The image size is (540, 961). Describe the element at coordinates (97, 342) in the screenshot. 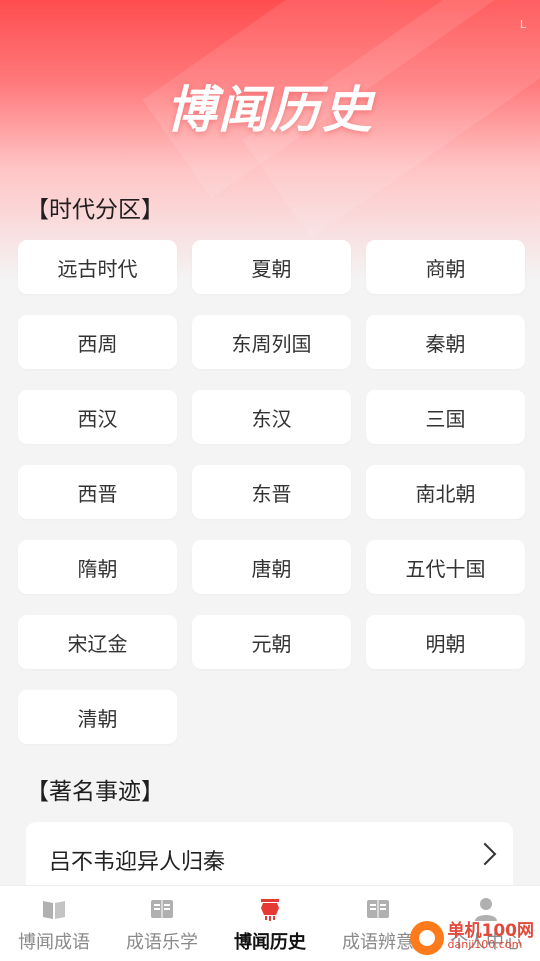

I see `era-button: 西周` at that location.